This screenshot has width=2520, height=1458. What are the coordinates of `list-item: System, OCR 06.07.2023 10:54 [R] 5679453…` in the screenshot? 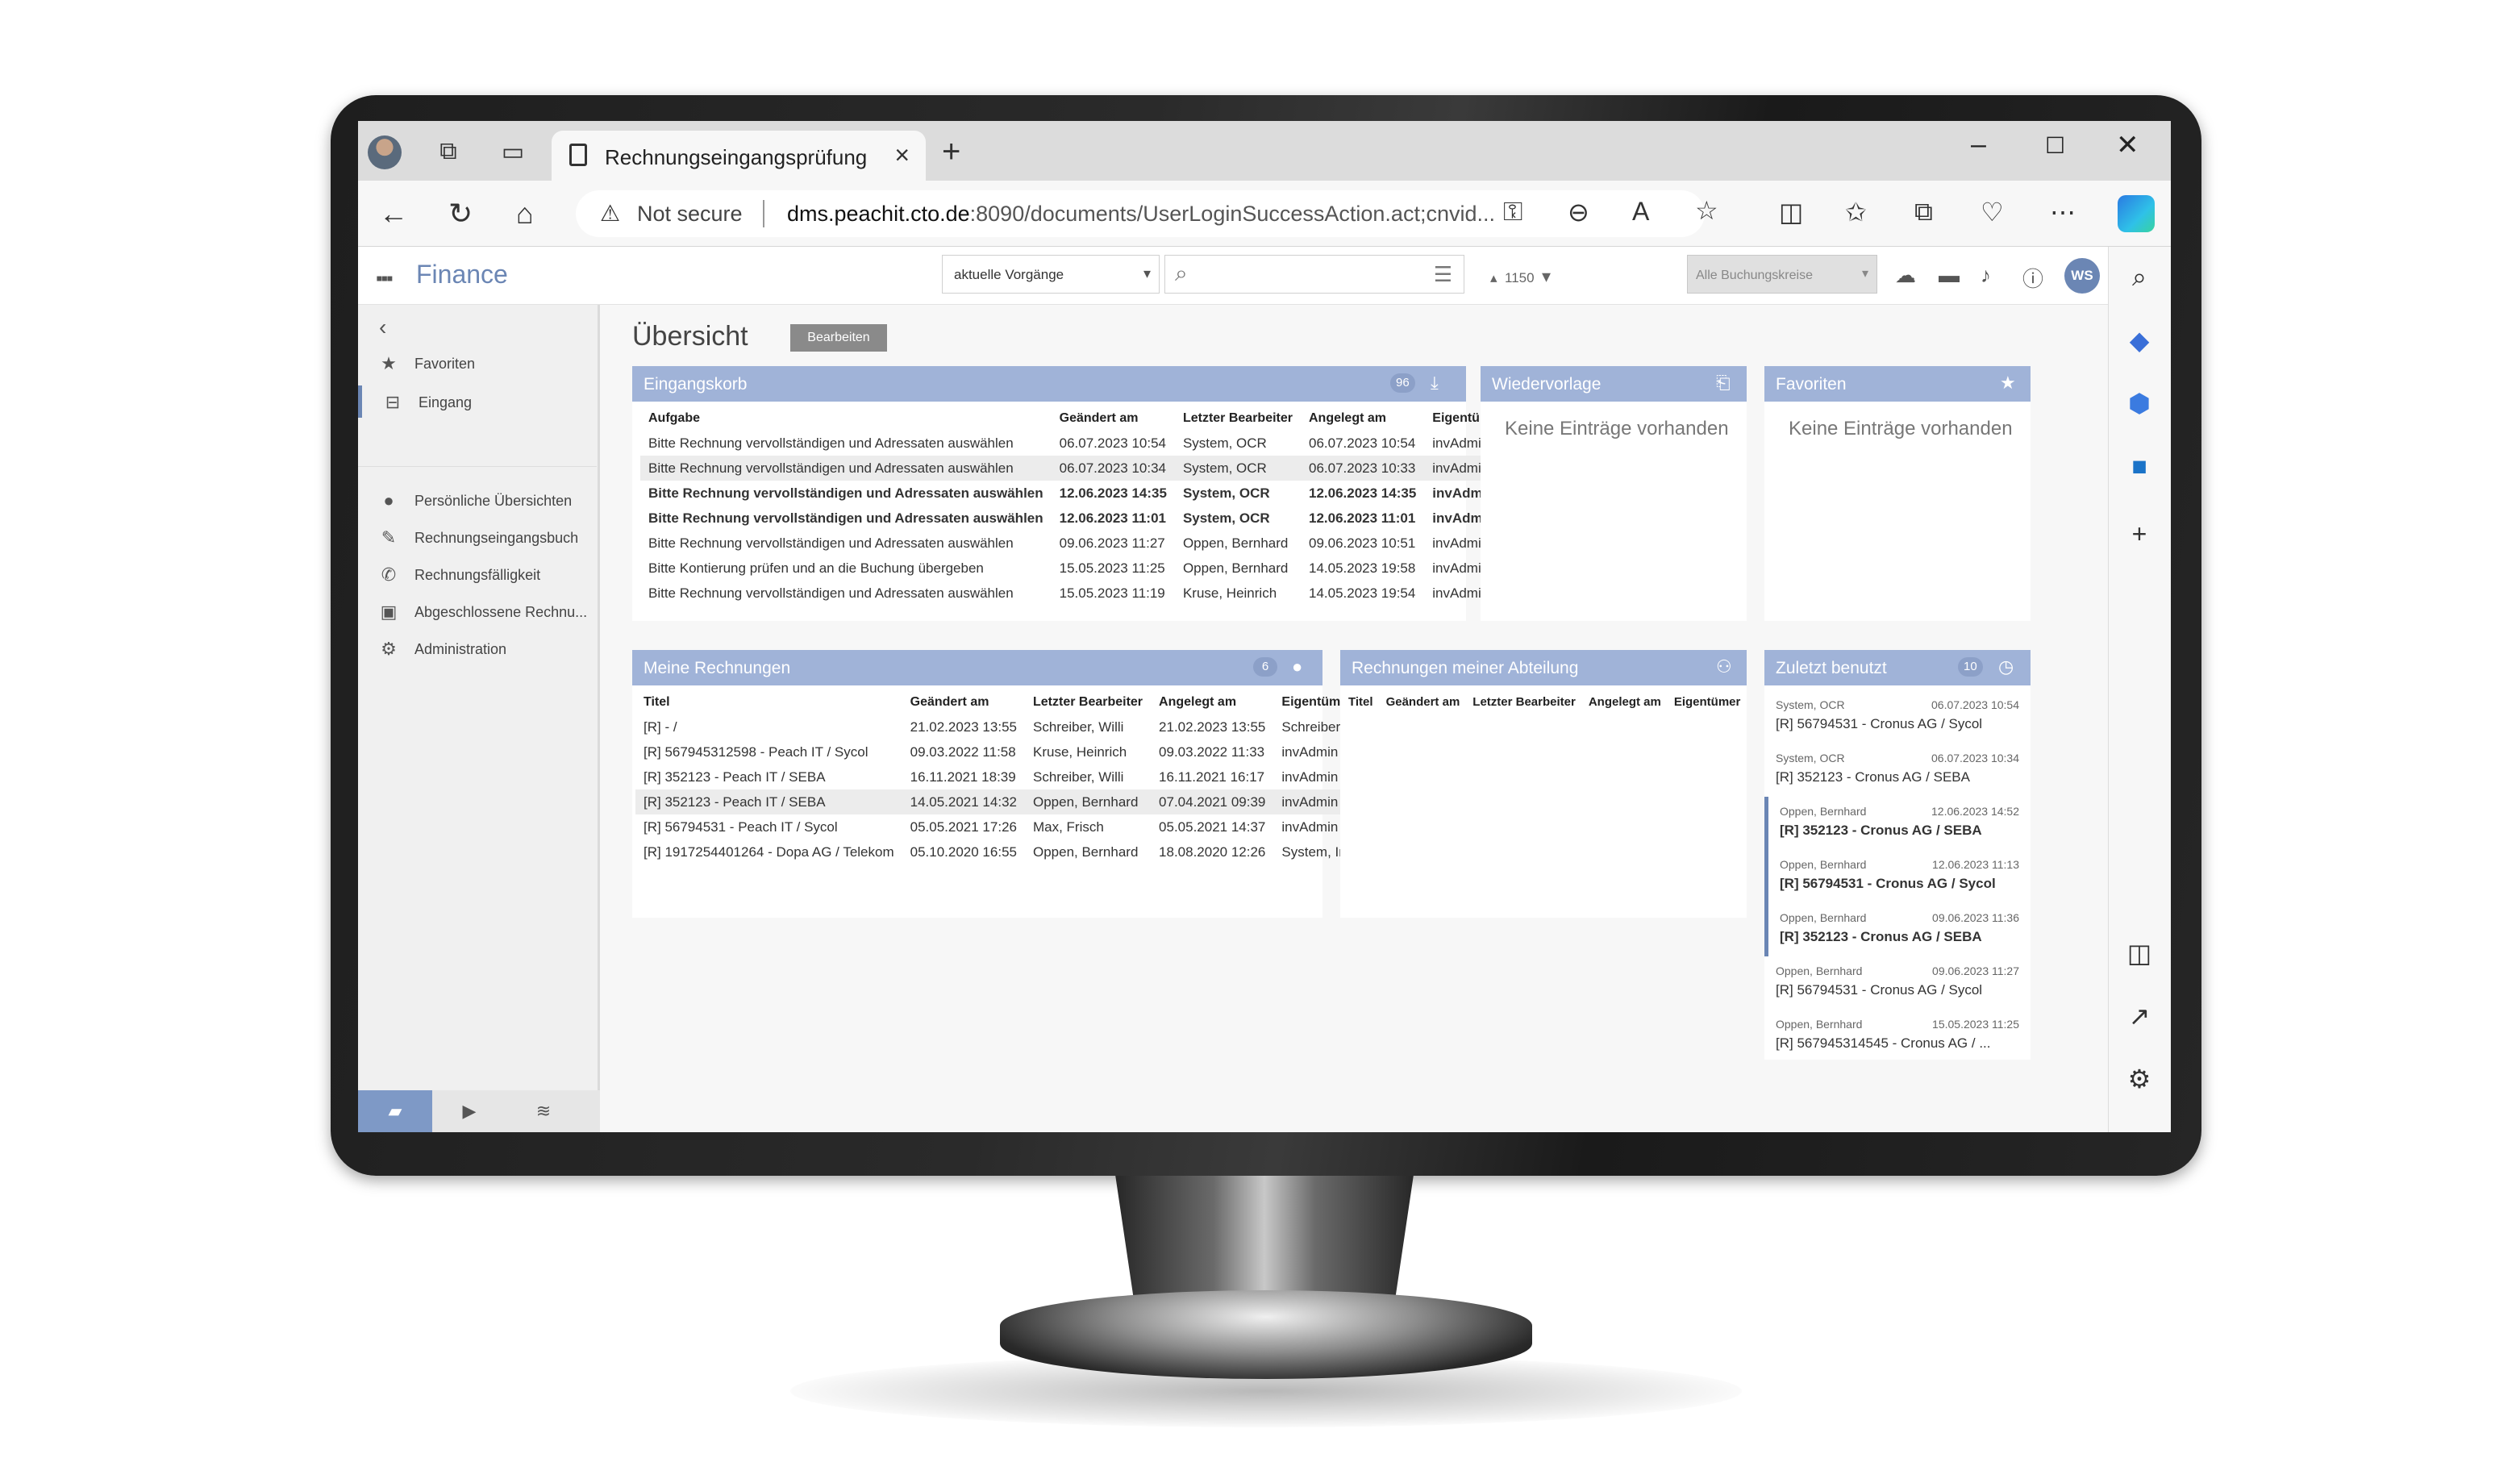 It's located at (1898, 717).